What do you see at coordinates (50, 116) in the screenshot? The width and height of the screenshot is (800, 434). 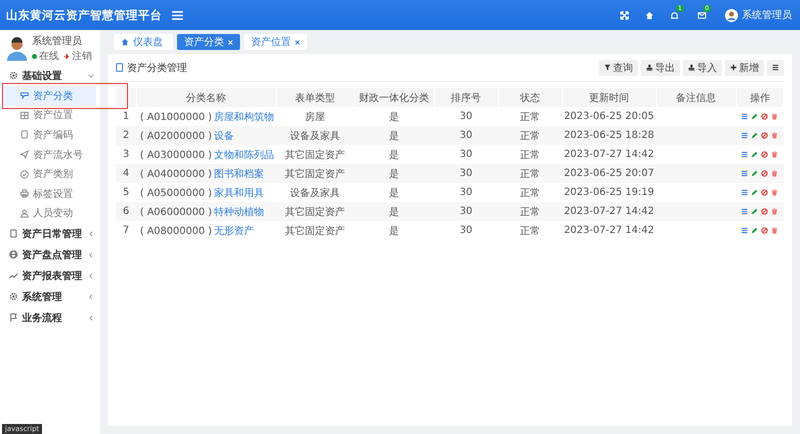 I see `menu-item: 资产位置` at bounding box center [50, 116].